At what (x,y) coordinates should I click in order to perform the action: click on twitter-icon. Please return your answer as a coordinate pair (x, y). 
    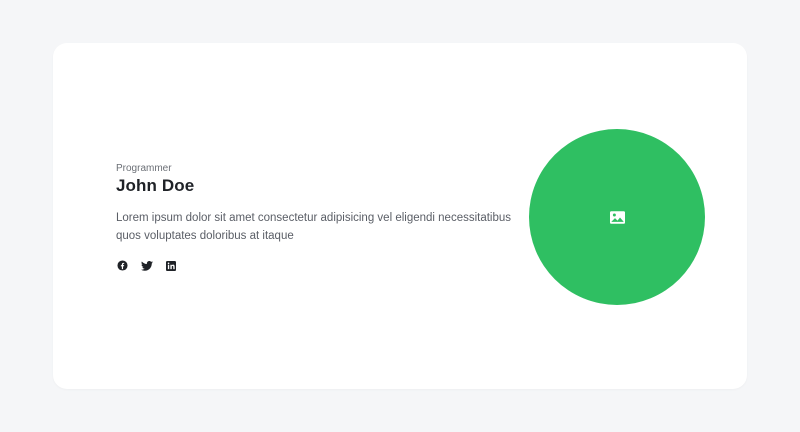
    Looking at the image, I should click on (146, 265).